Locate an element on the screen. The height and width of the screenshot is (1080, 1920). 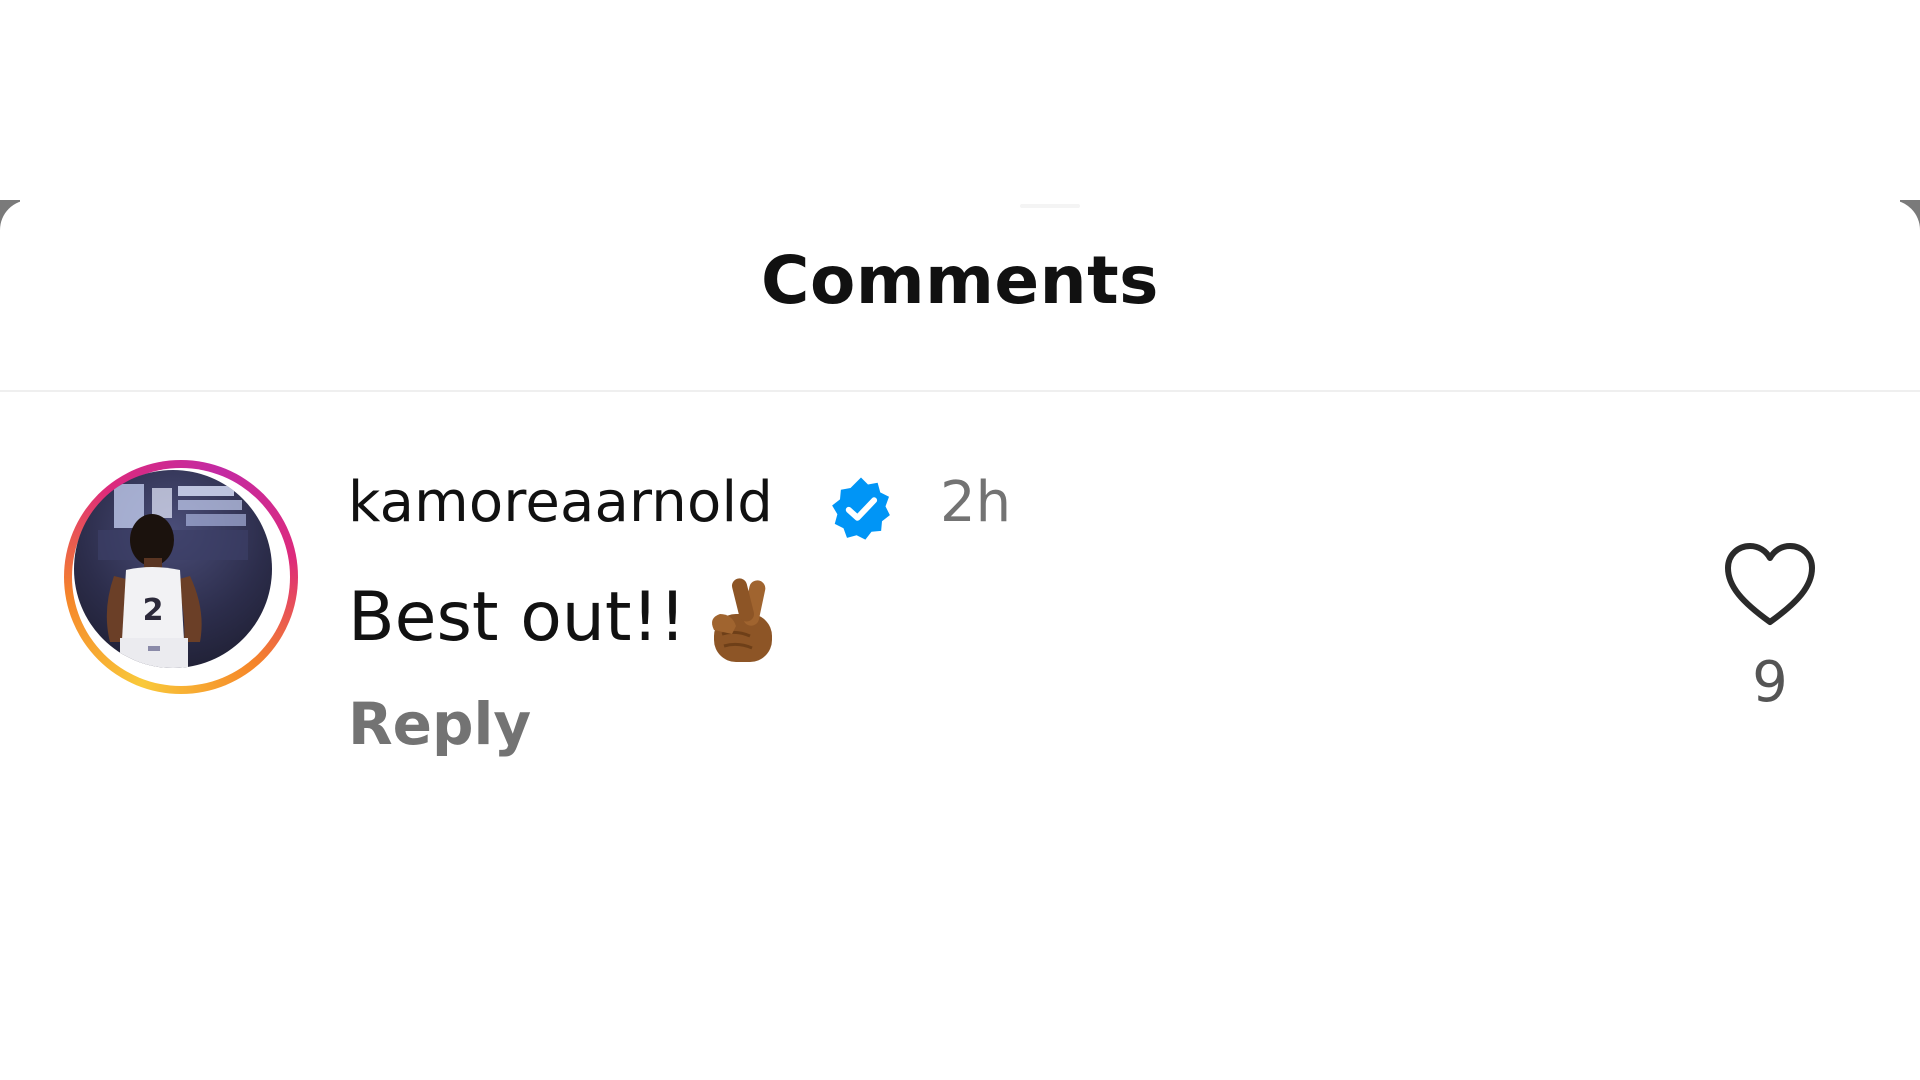
sheet-title: Comments is located at coordinates (960, 280).